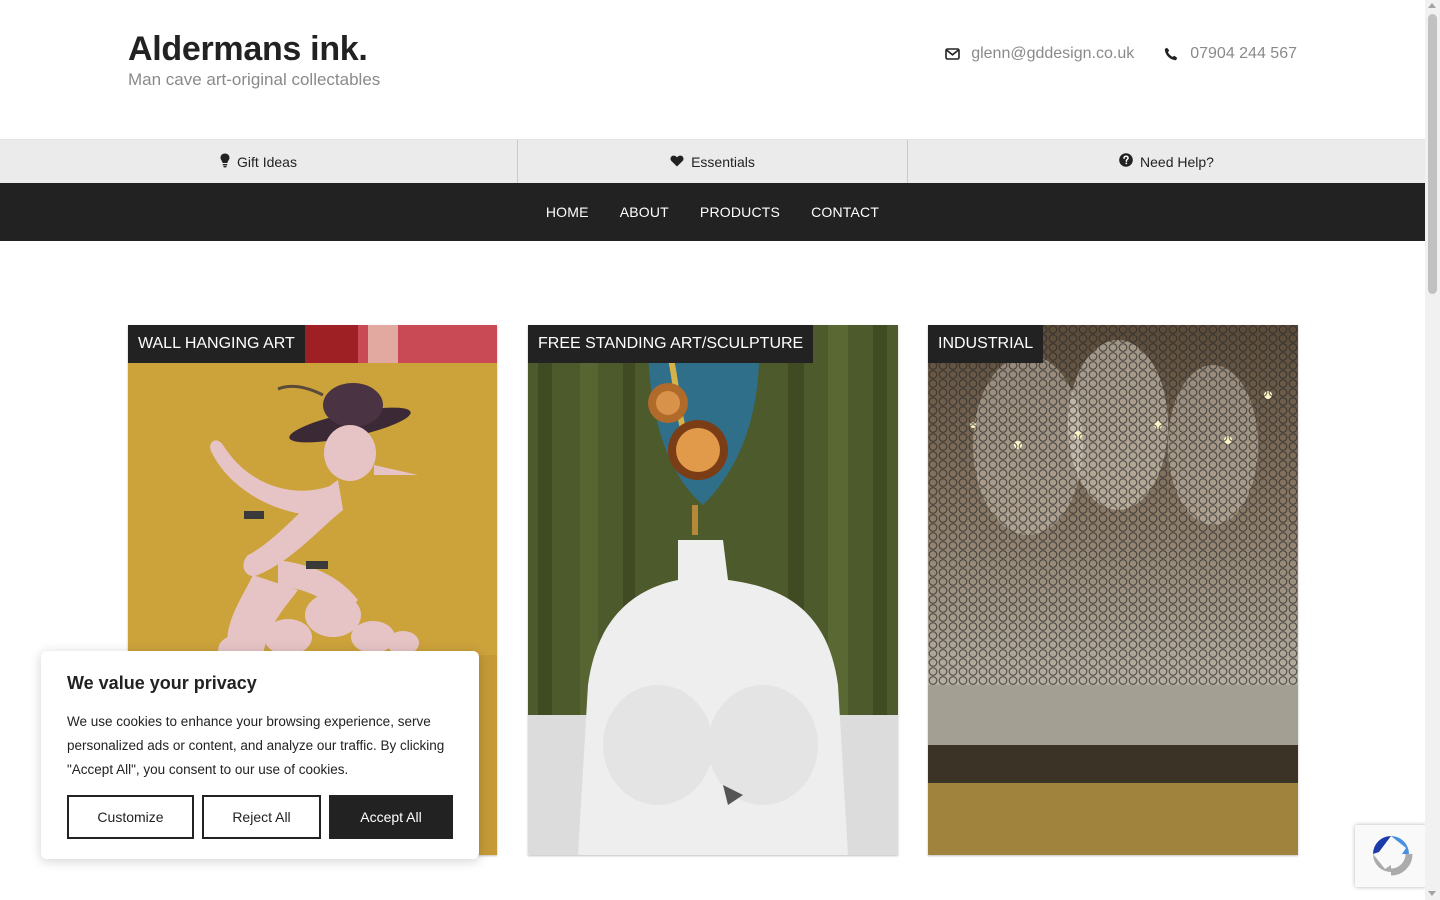 This screenshot has height=900, width=1440. I want to click on lightbulb-icon, so click(225, 162).